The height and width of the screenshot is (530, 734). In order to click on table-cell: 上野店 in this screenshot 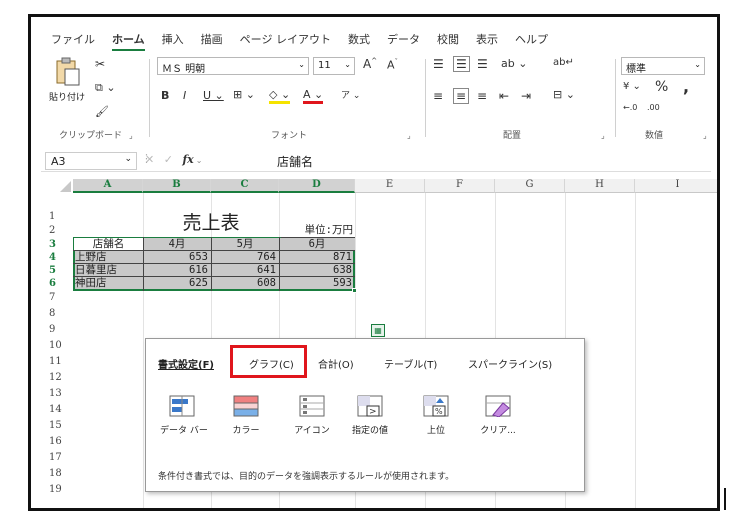, I will do `click(109, 257)`.